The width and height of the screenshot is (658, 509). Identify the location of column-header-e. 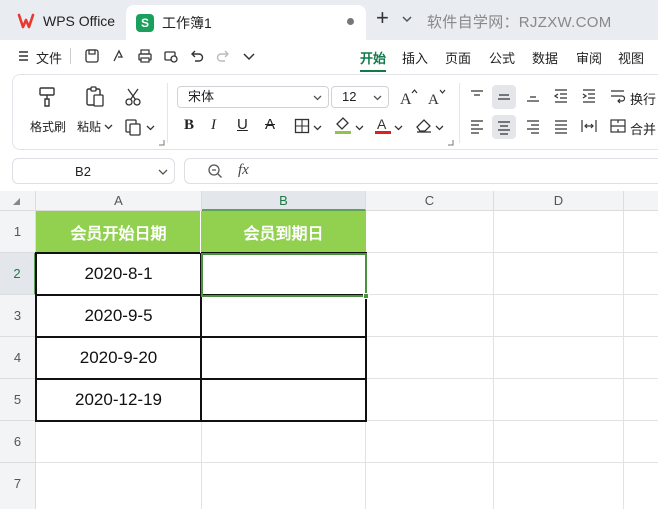
(641, 201).